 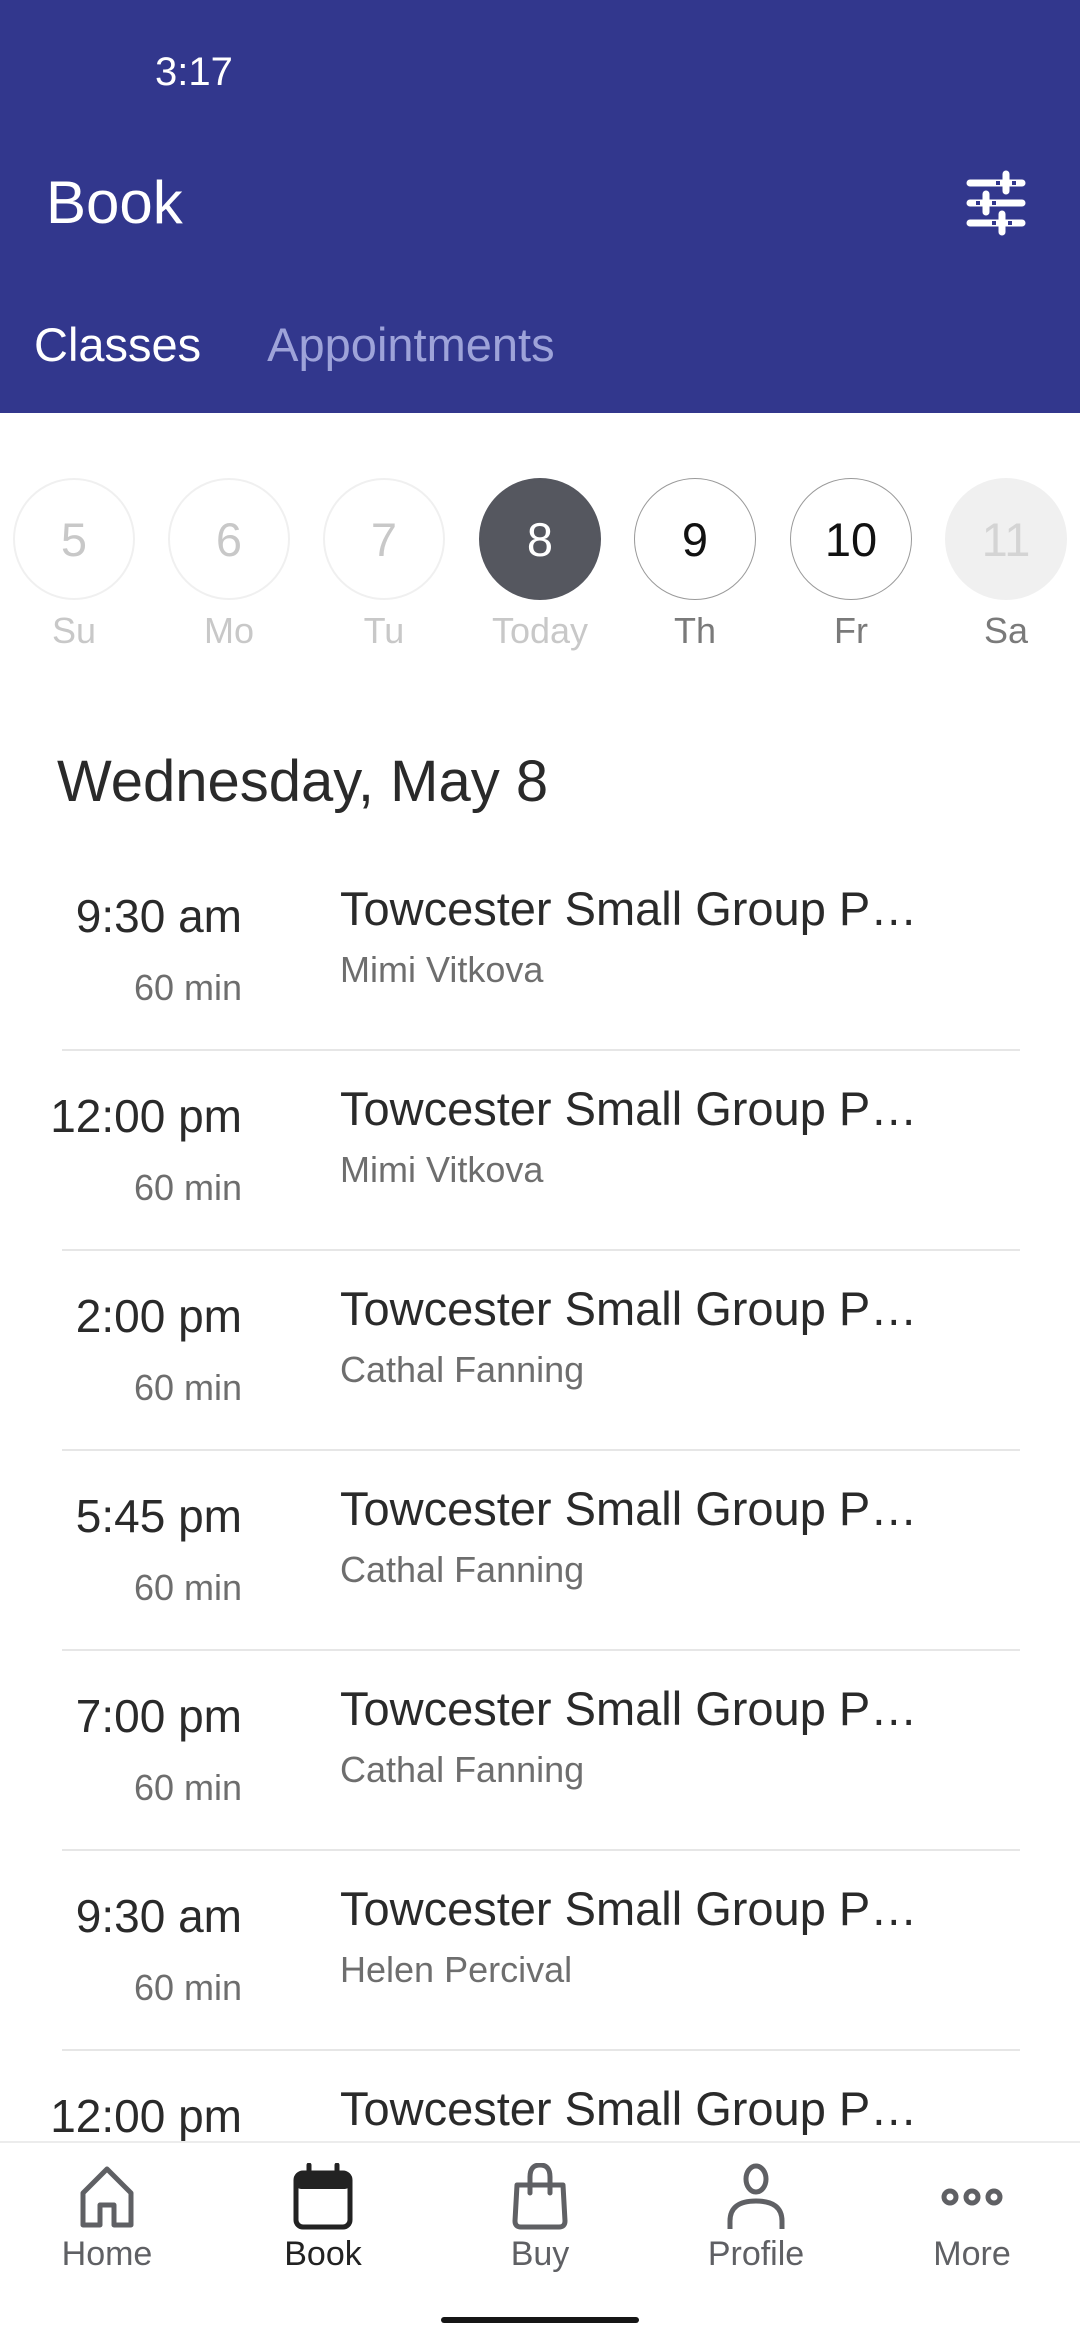 I want to click on tab-classes: Classes, so click(x=100, y=350).